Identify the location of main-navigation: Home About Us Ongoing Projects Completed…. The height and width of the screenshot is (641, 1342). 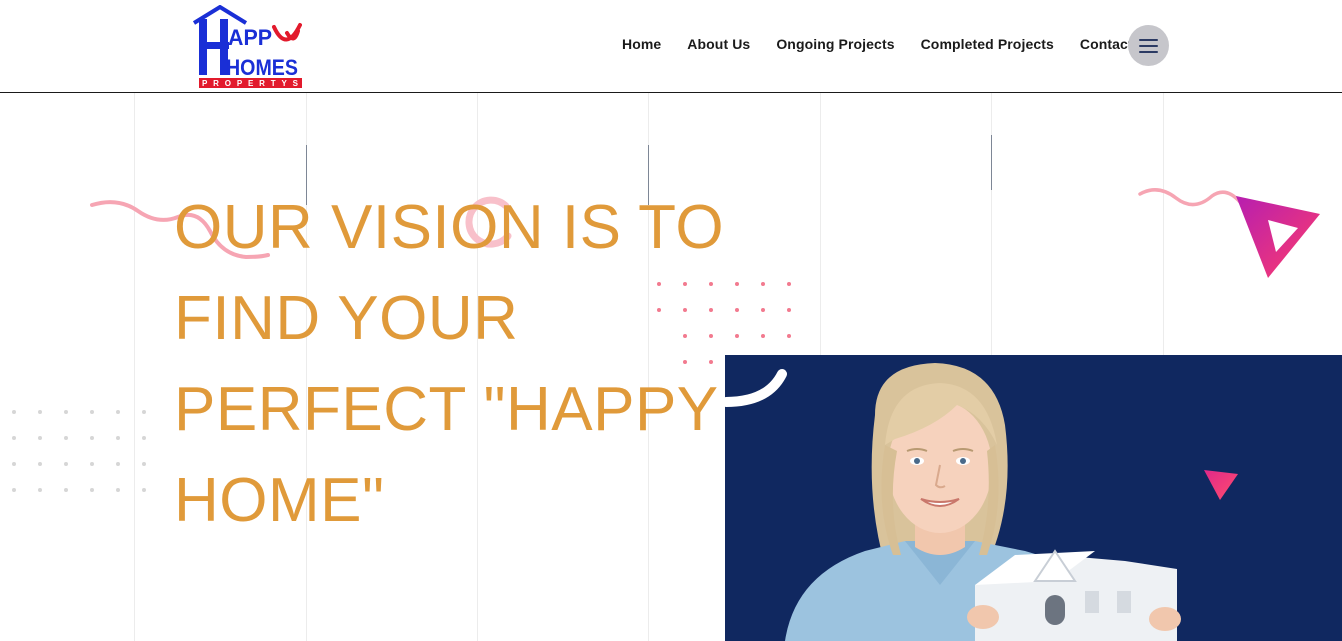
(890, 44).